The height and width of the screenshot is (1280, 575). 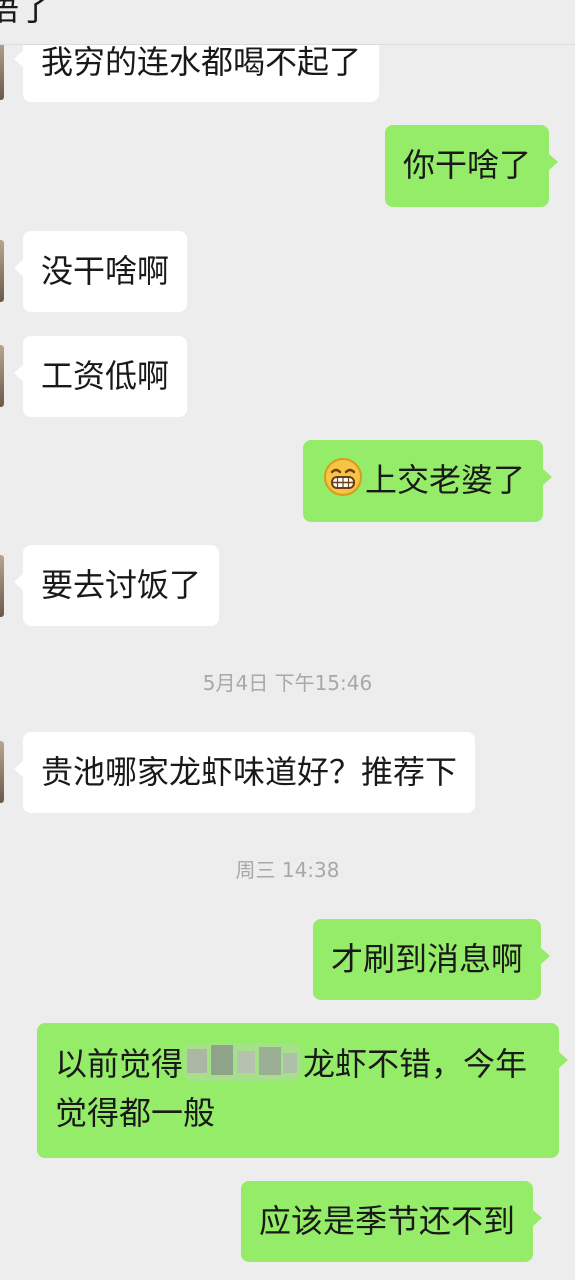 What do you see at coordinates (302, 1090) in the screenshot?
I see `outgoing-message: 以前觉得 龙虾不错，今年觉得都一般` at bounding box center [302, 1090].